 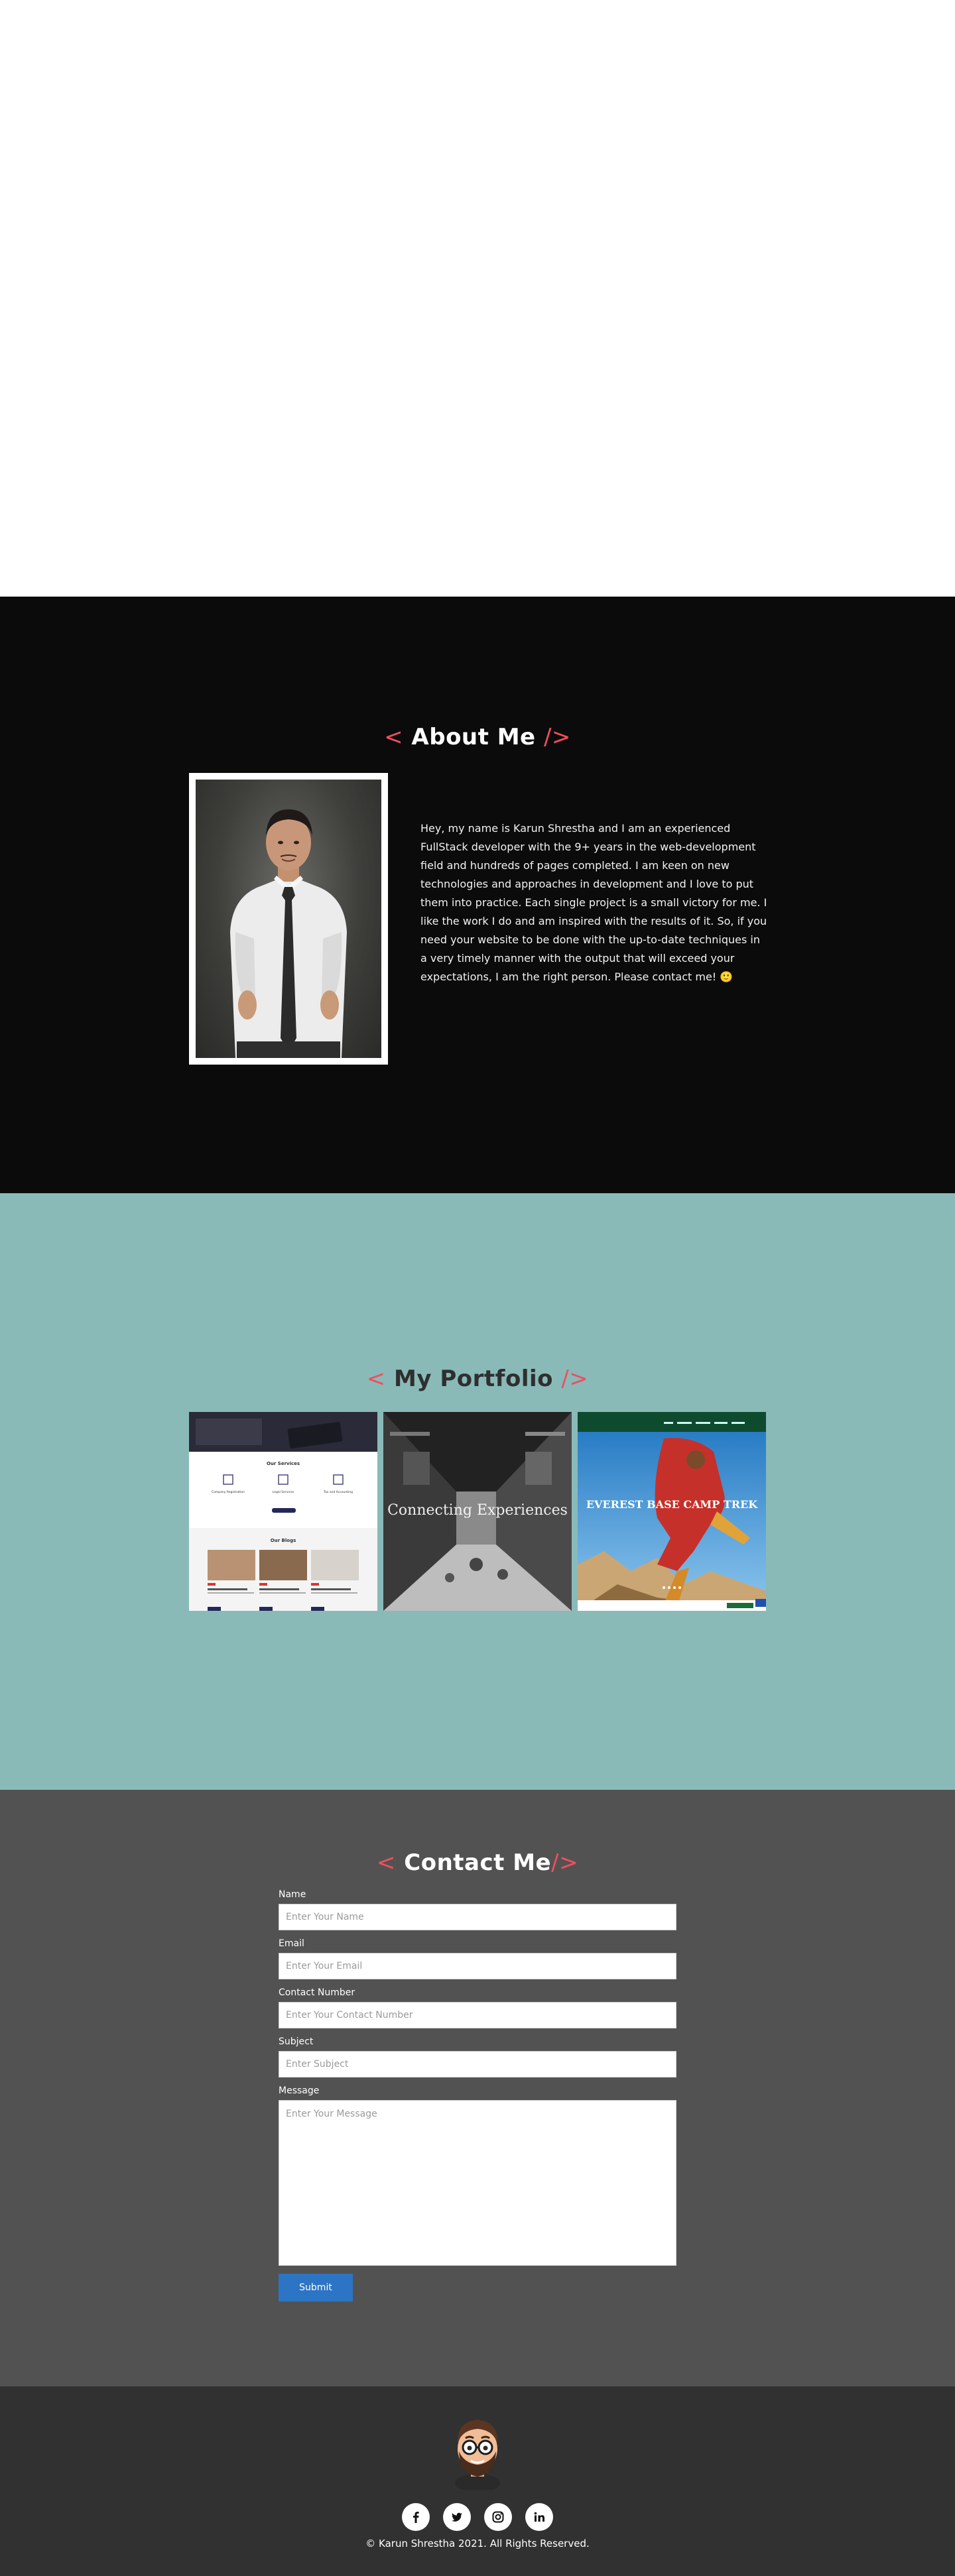 I want to click on portfolio-title-text: My Portfolio, so click(x=473, y=1379).